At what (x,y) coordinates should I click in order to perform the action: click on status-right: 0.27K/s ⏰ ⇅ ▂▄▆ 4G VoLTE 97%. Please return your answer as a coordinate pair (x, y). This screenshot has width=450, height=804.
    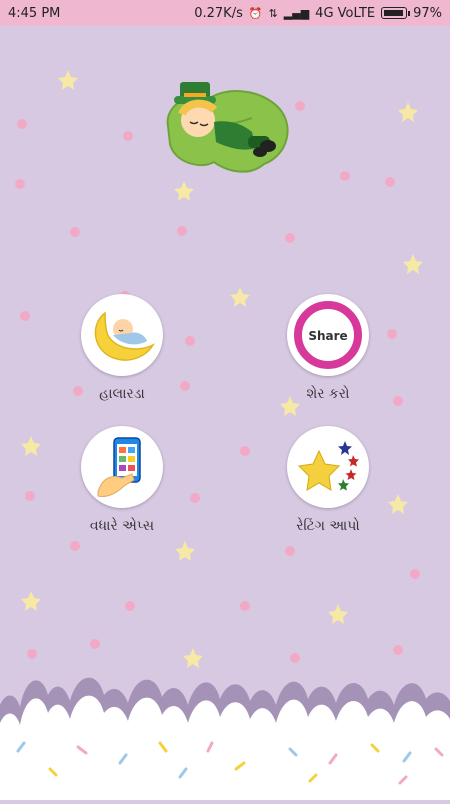
    Looking at the image, I should click on (318, 13).